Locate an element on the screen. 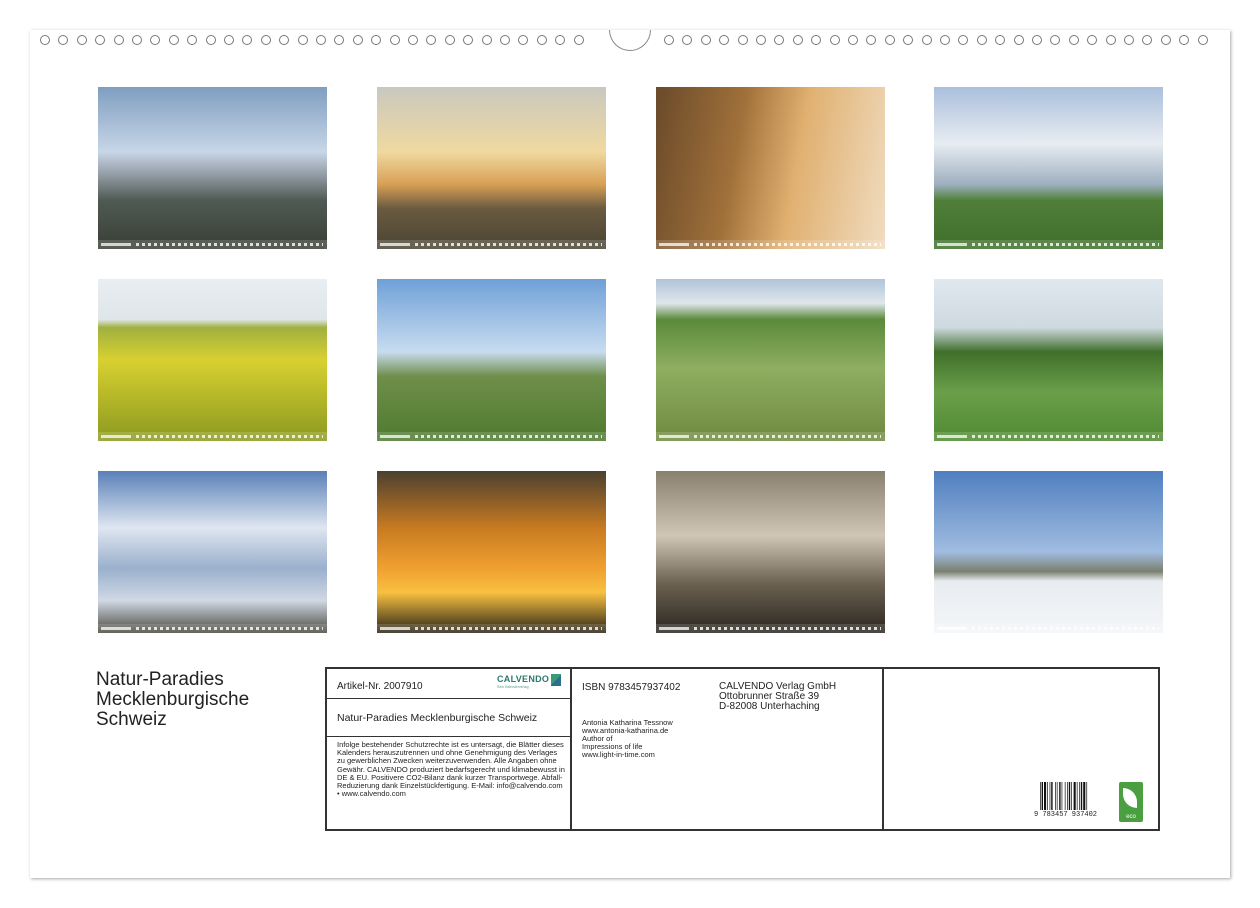 The width and height of the screenshot is (1260, 908). thumb-tree-silhouette is located at coordinates (770, 552).